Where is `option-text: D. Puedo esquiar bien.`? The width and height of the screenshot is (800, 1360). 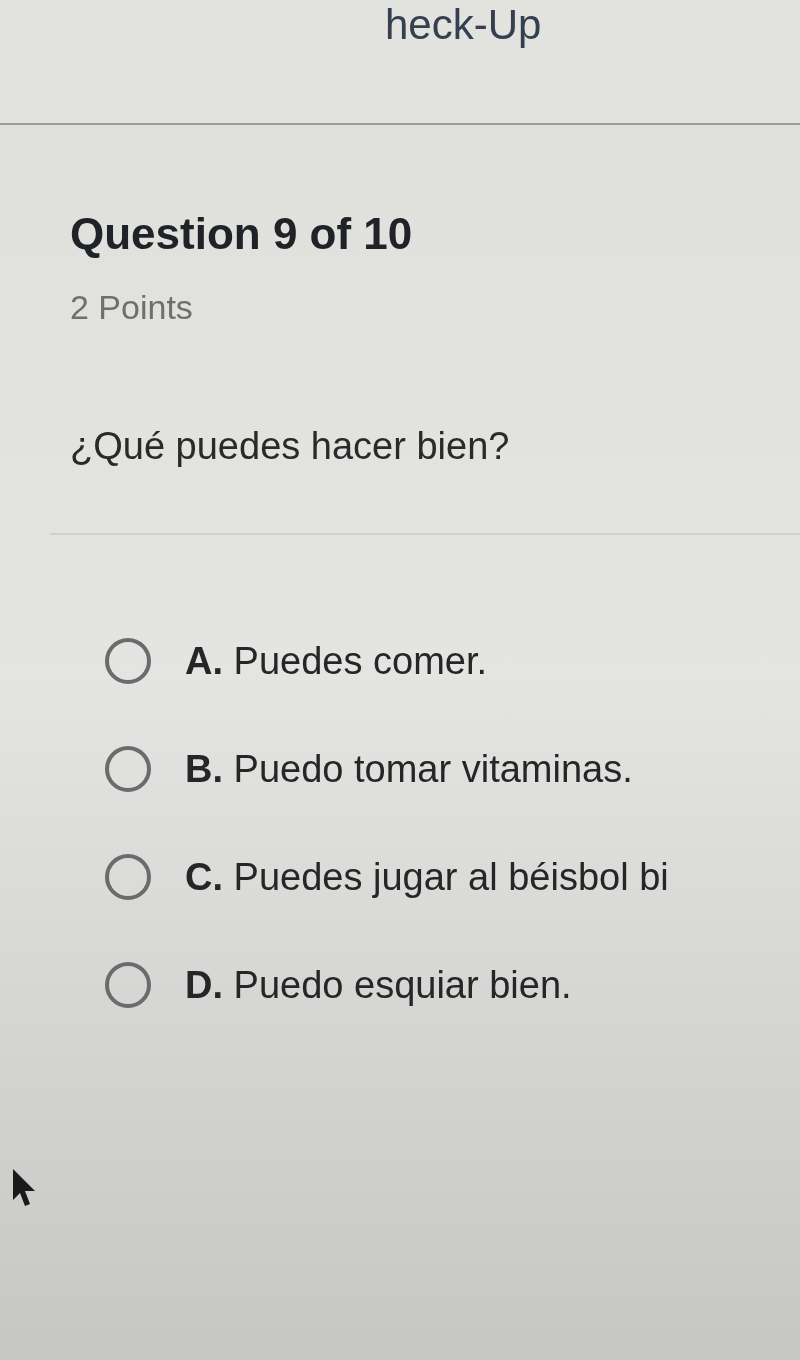
option-text: D. Puedo esquiar bien. is located at coordinates (378, 985).